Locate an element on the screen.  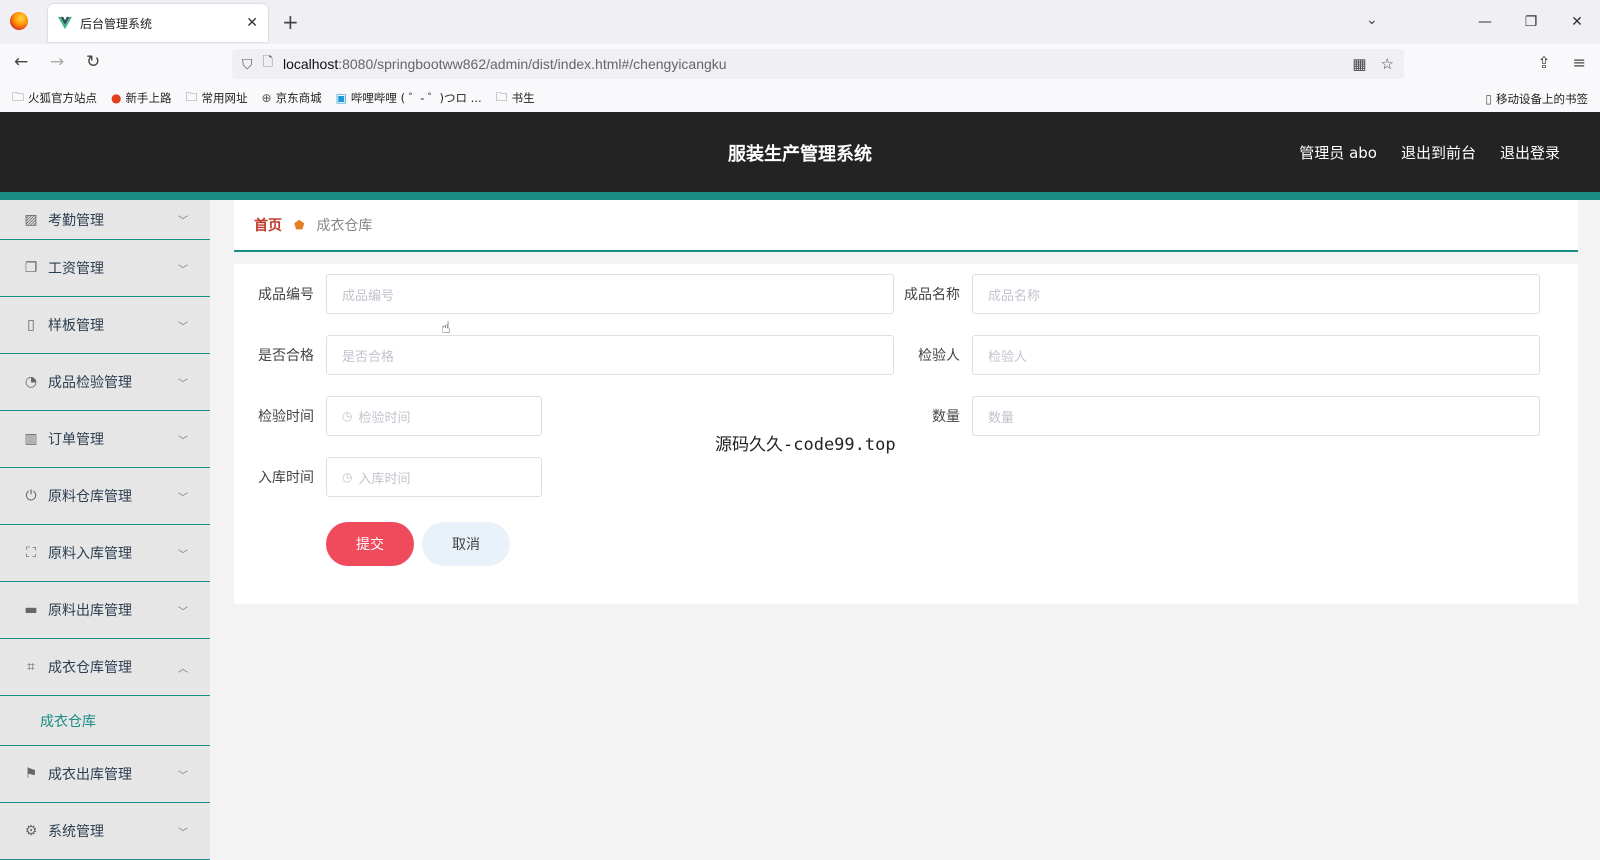
to-frontend-link: 退出到前台 is located at coordinates (1438, 152).